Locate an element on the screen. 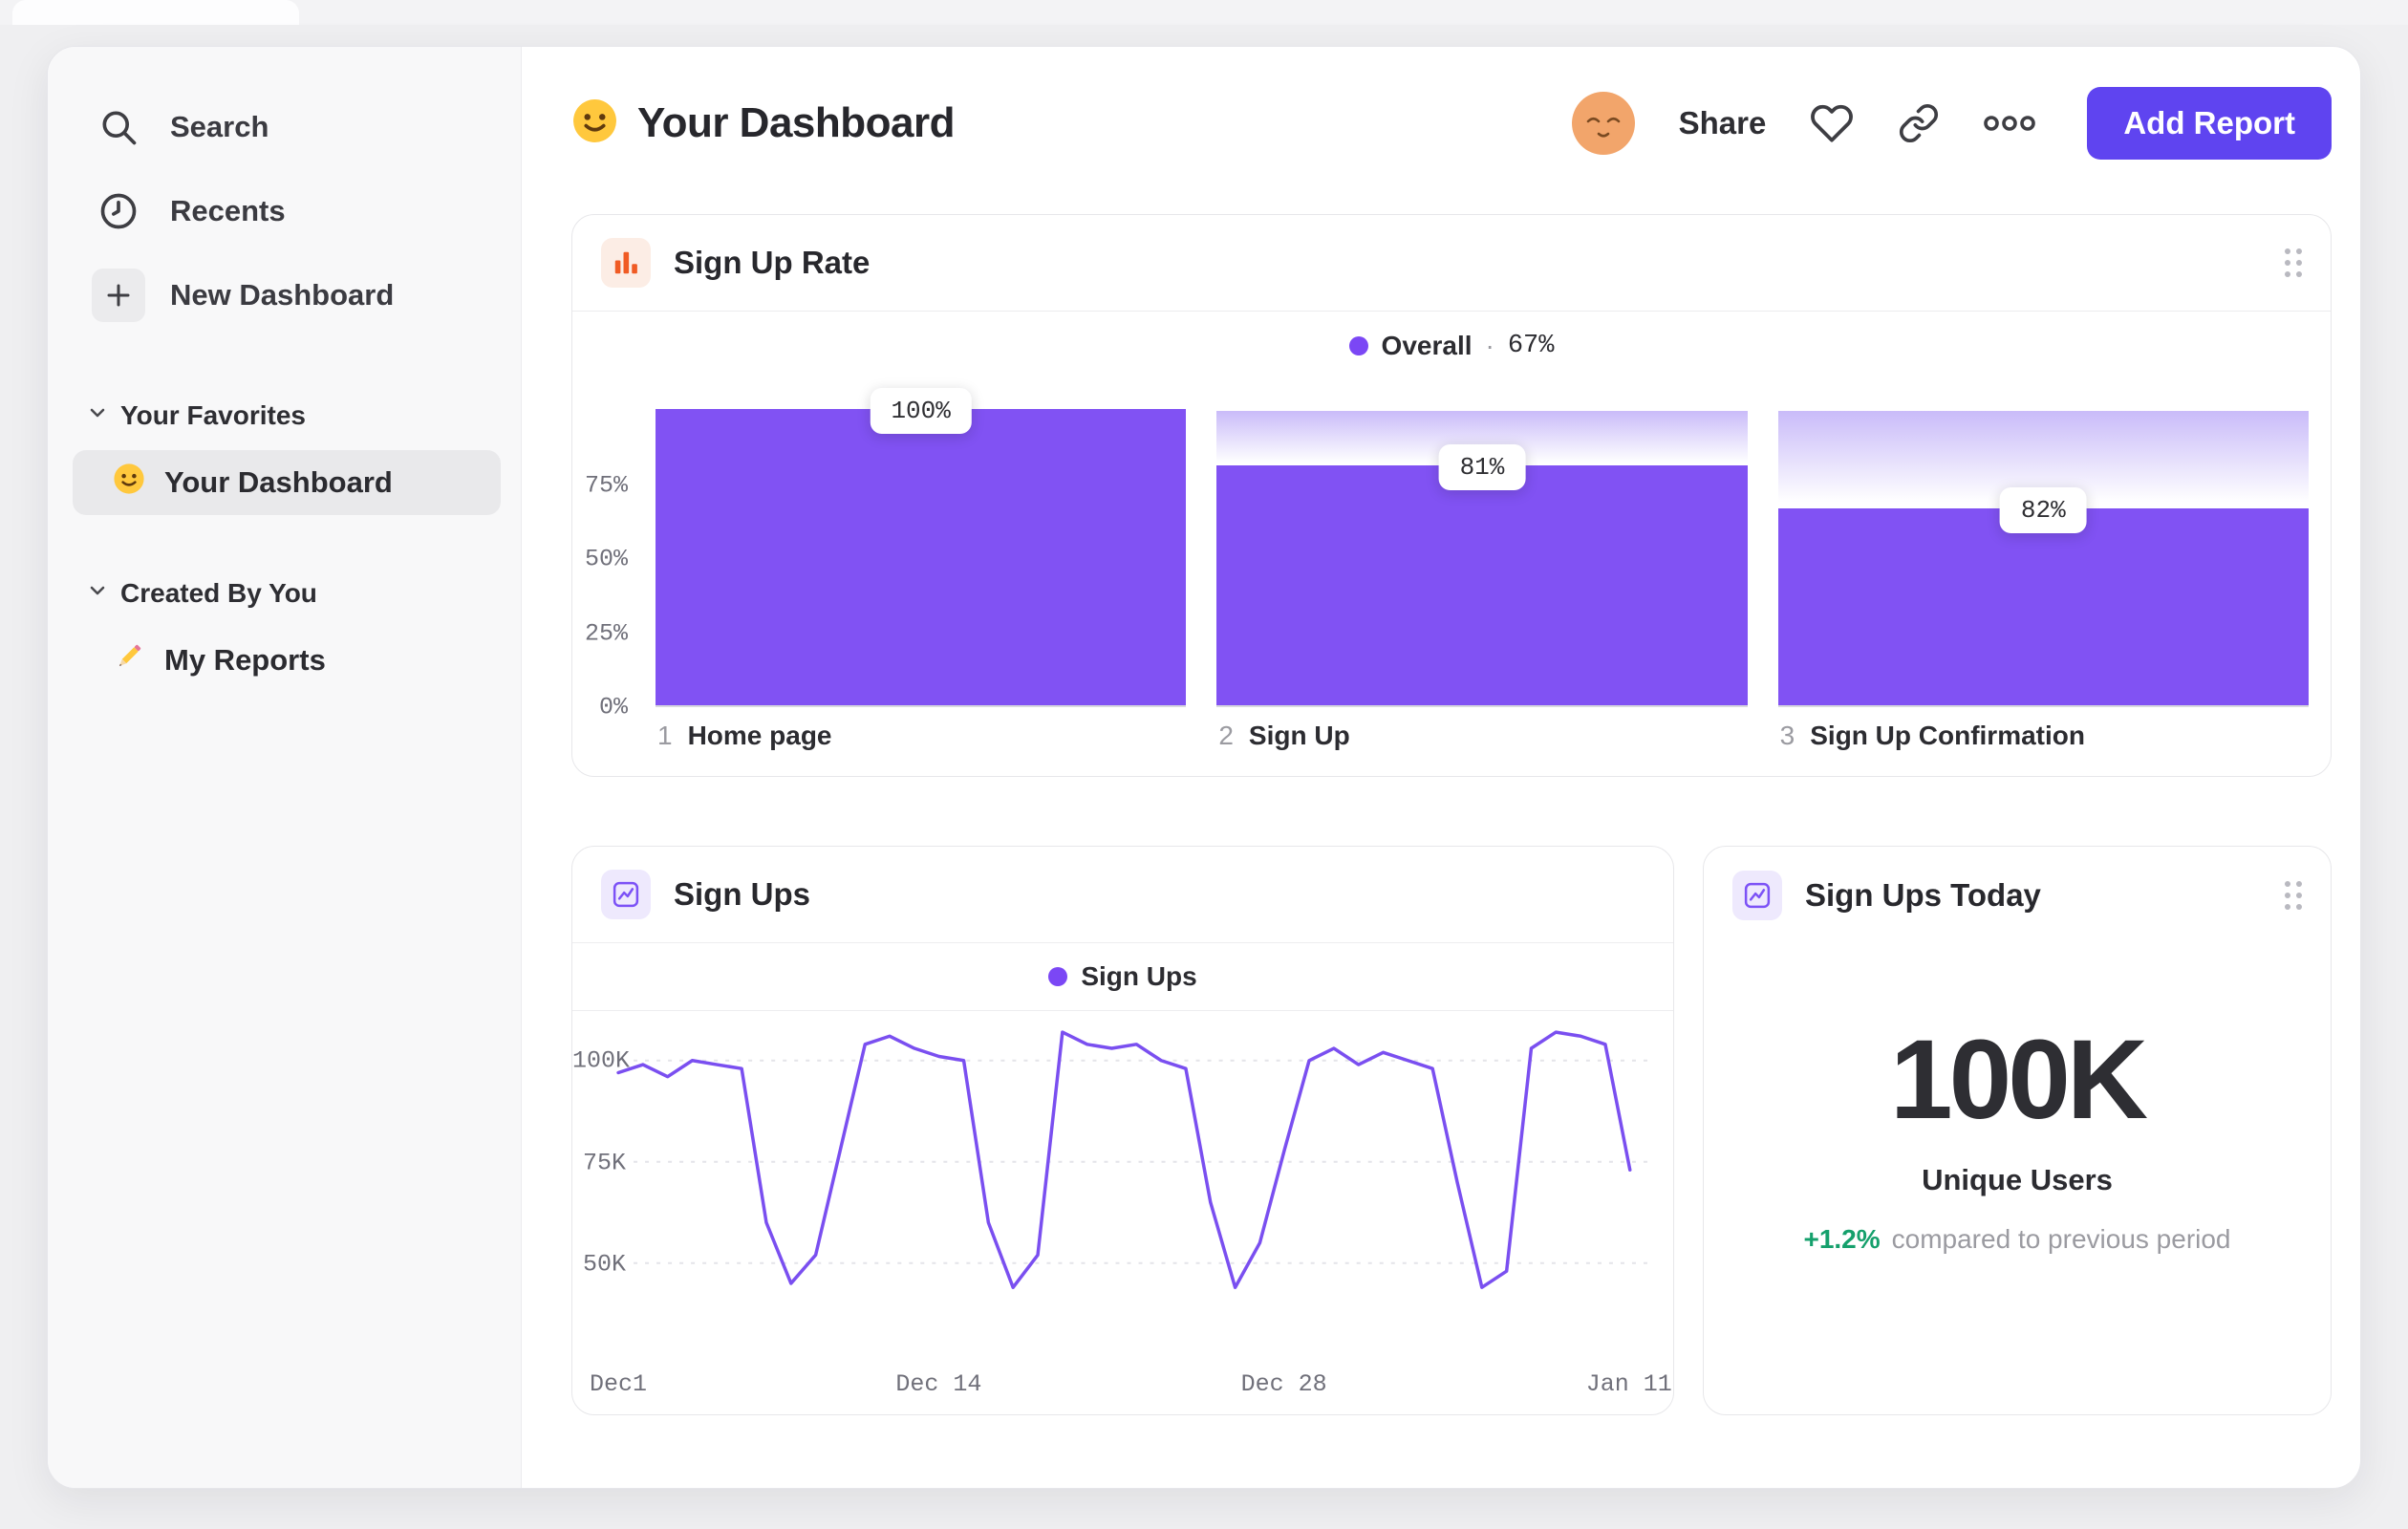 This screenshot has height=1529, width=2408. funnel-step-label: 3 Sign Up Confirmation is located at coordinates (1933, 736).